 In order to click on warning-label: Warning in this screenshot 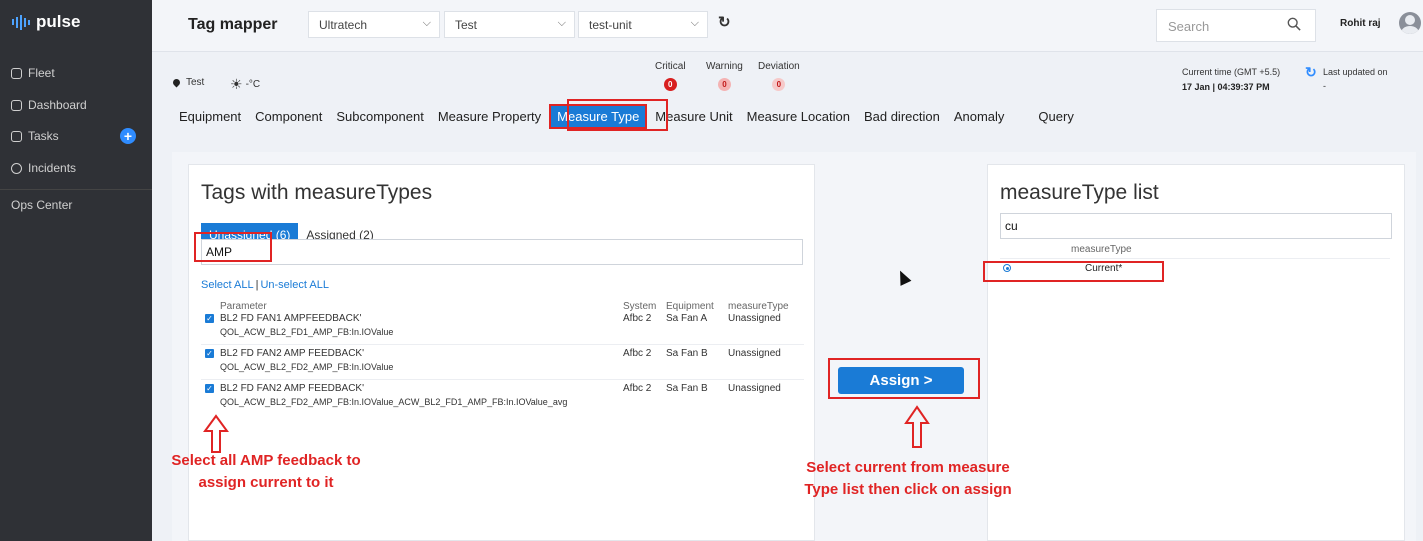, I will do `click(724, 66)`.